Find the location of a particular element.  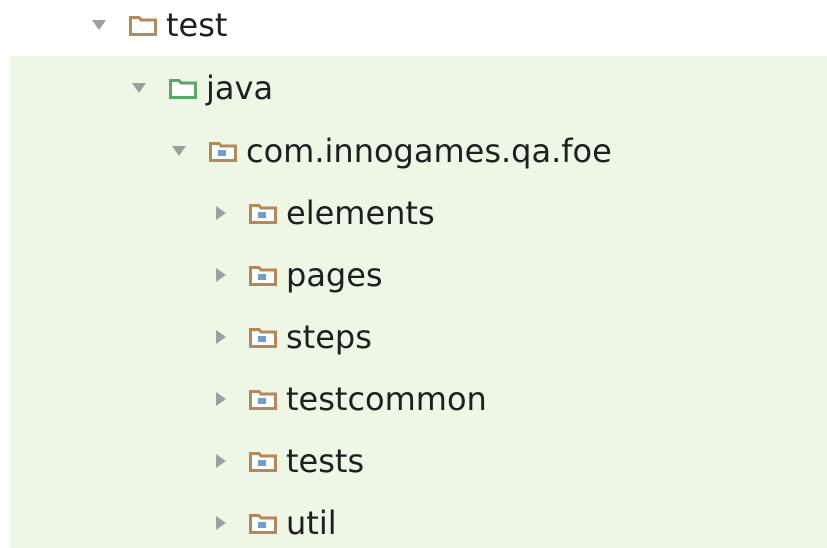

node-label: pages is located at coordinates (334, 275).